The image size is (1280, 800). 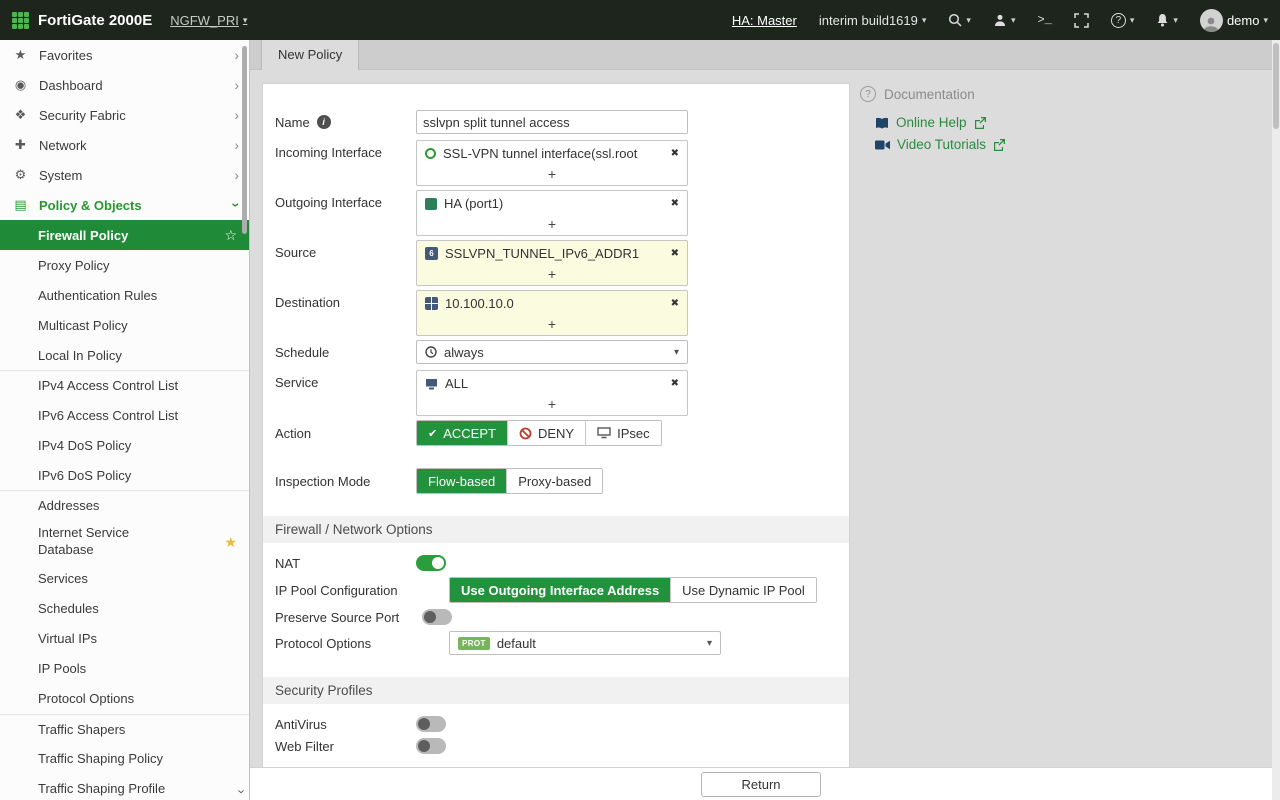 What do you see at coordinates (1081, 20) in the screenshot?
I see `fullscreen-icon` at bounding box center [1081, 20].